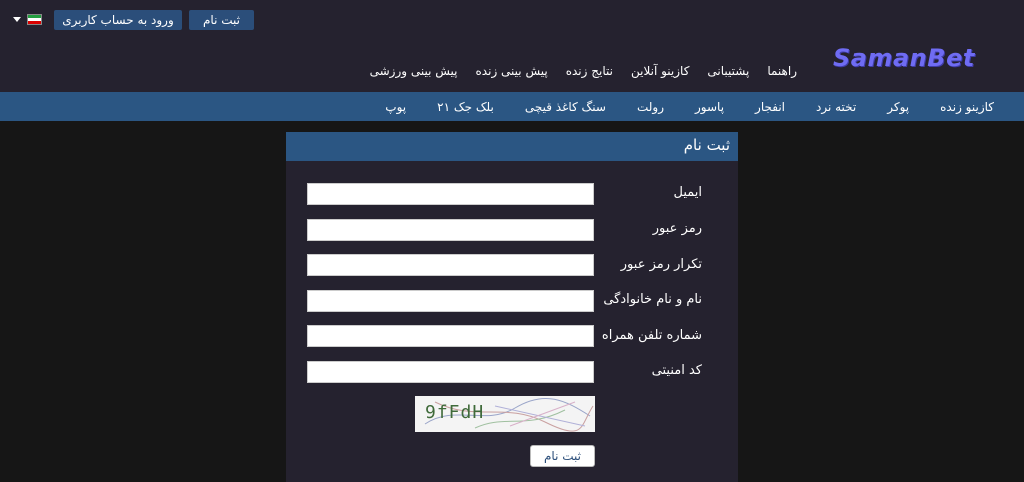 This screenshot has height=482, width=1024. What do you see at coordinates (450, 265) in the screenshot?
I see `confirm-password-field` at bounding box center [450, 265].